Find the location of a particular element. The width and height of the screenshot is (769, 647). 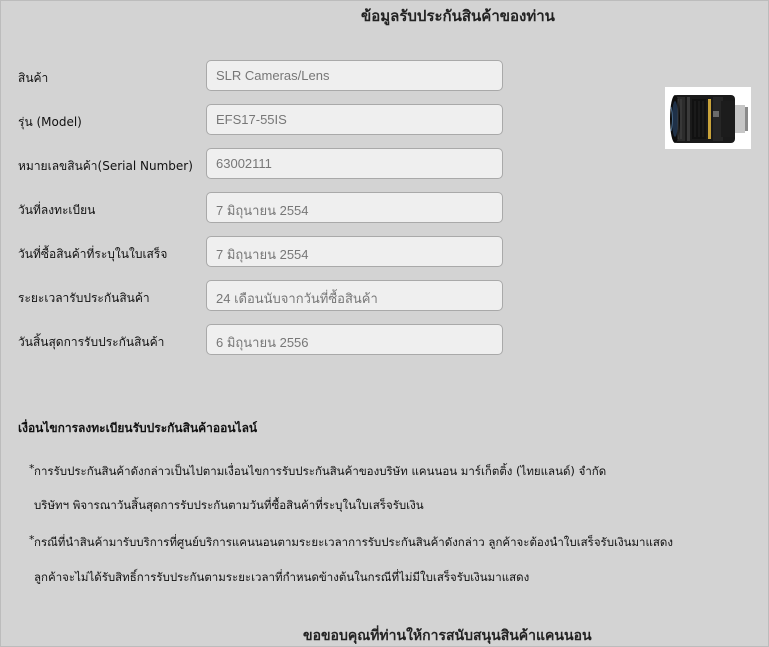

serial-number-field: 63002111 is located at coordinates (354, 163).